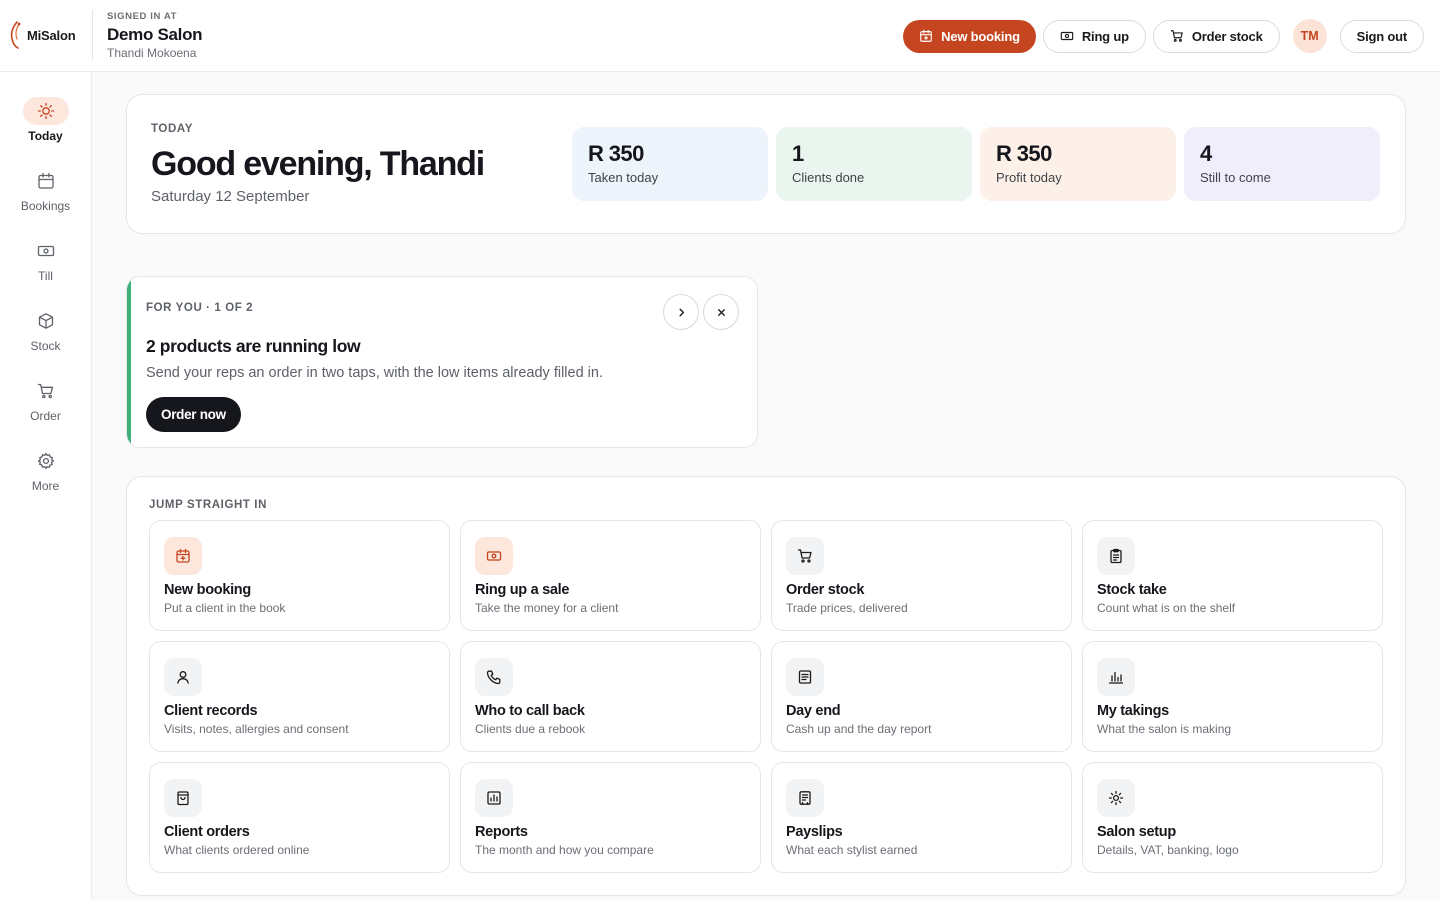 This screenshot has height=900, width=1440. I want to click on salon-name: Demo Salon, so click(155, 34).